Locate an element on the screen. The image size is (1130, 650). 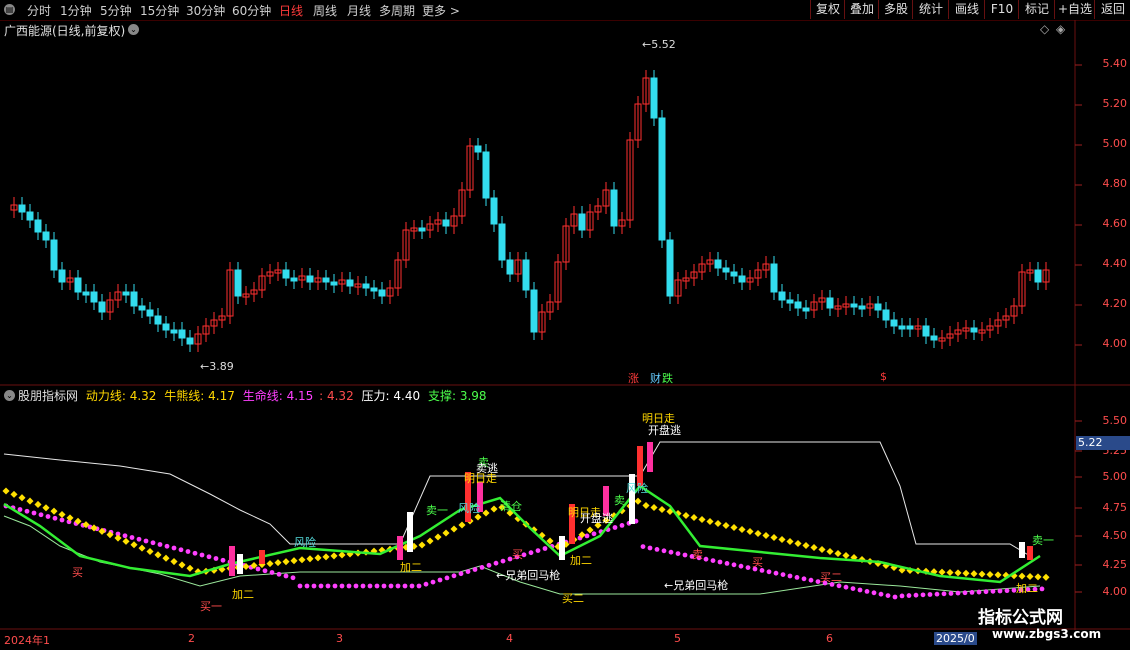
mark-button: 标记 is located at coordinates (1036, 9).